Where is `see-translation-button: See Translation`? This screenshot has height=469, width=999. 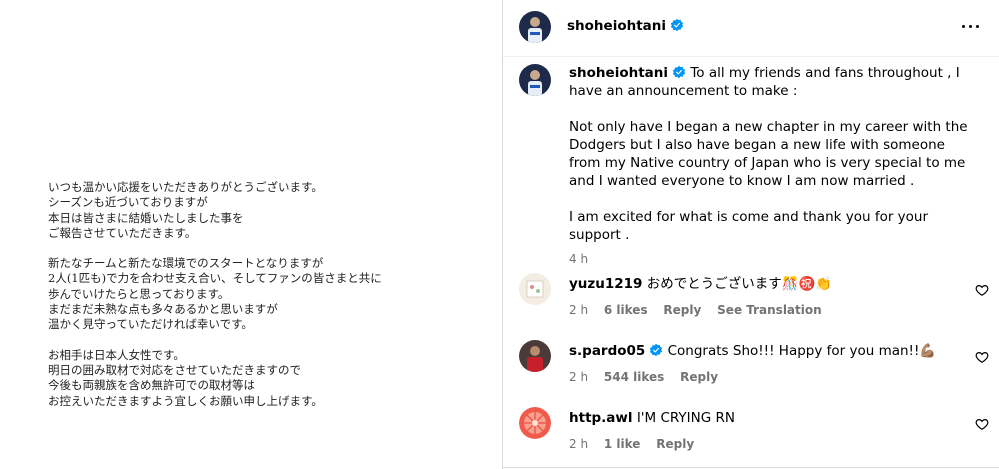 see-translation-button: See Translation is located at coordinates (769, 310).